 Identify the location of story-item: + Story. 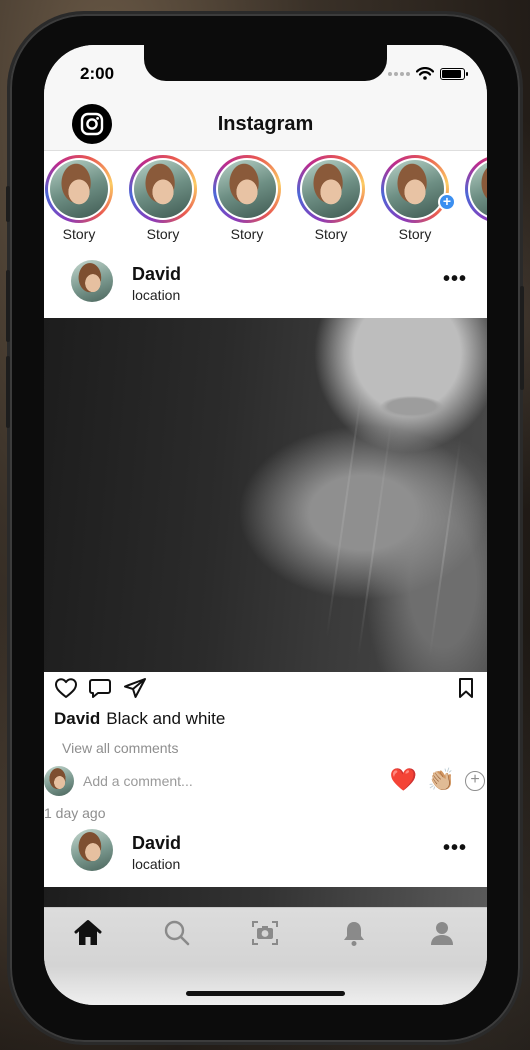
(418, 198).